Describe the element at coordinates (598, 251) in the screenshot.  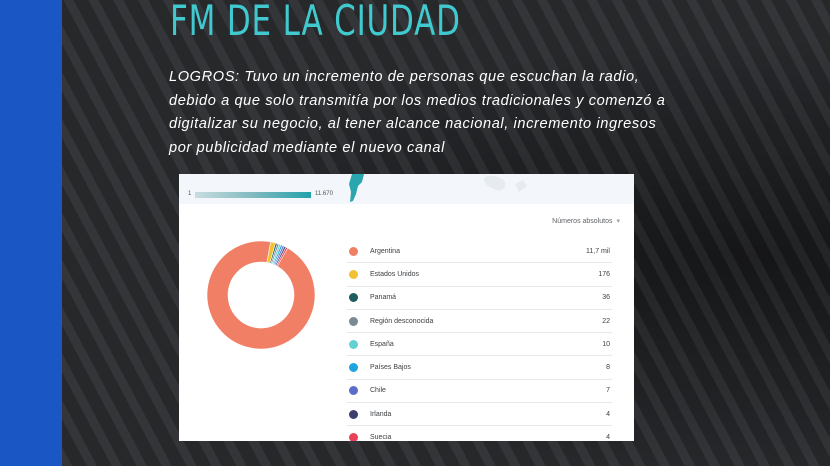
I see `country-value: 11,7 mil` at that location.